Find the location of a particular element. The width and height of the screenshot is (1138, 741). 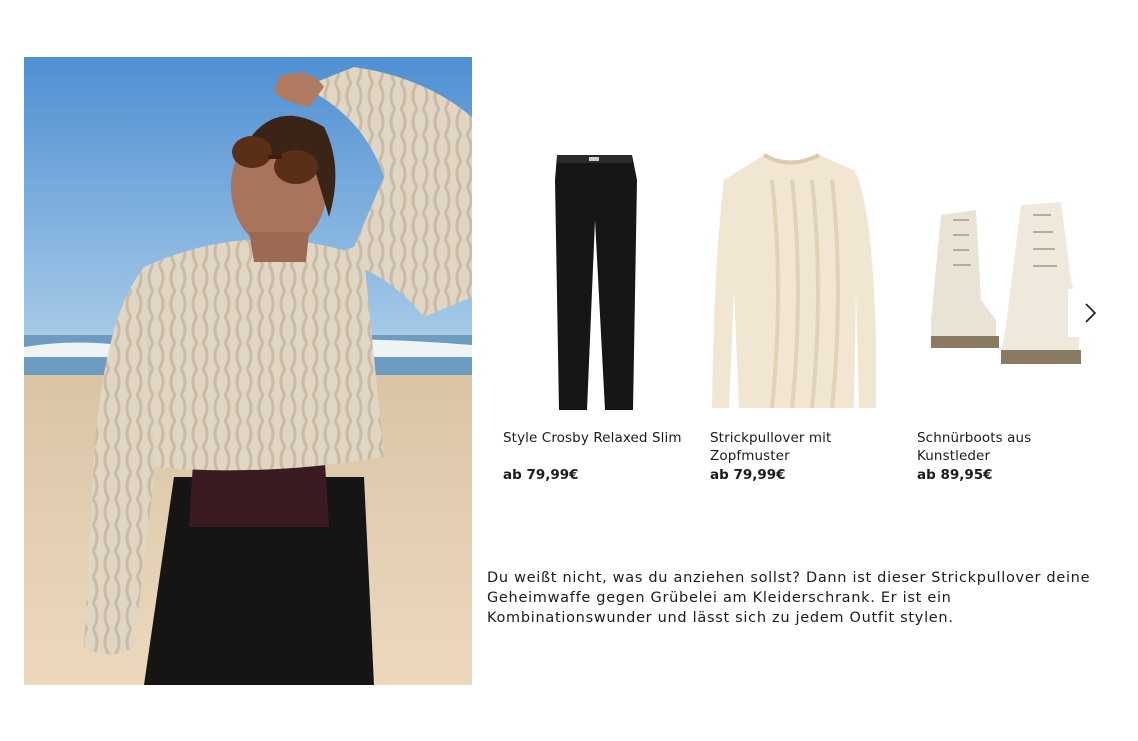

product-card: Schnürboots aus Kunstleder ab 89,95€ is located at coordinates (996, 320).